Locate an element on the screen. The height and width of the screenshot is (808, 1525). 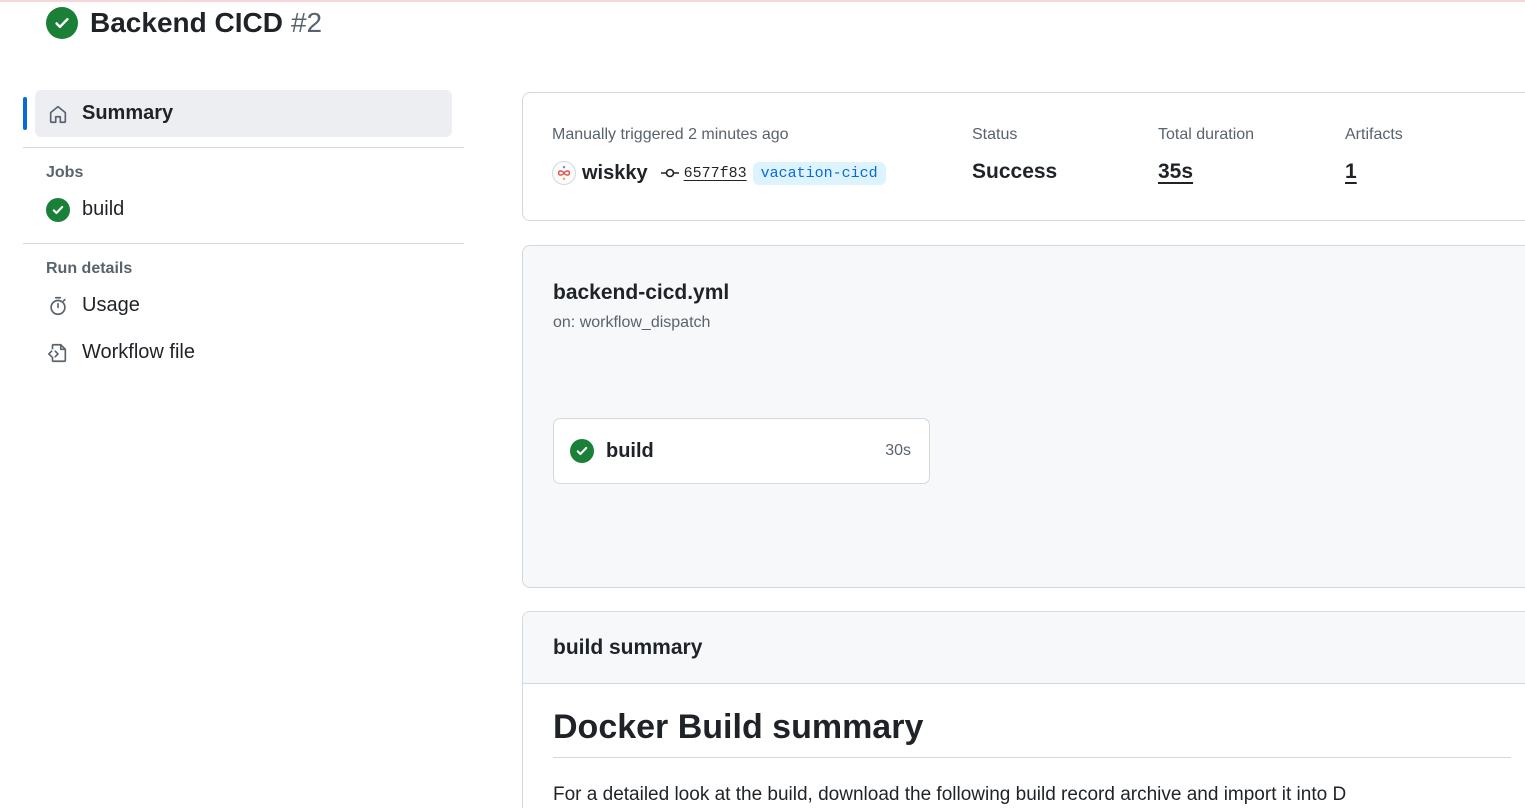
job-duration: 30s is located at coordinates (898, 450).